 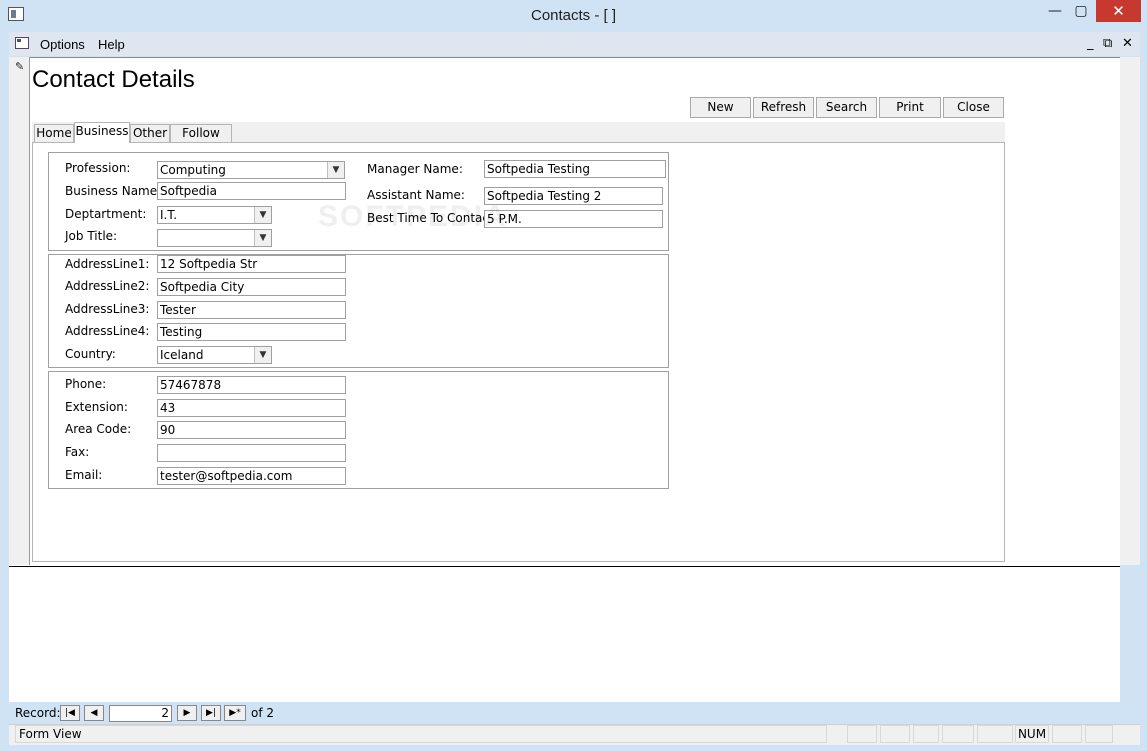 I want to click on address-line2-field: Softpedia City, so click(x=251, y=287).